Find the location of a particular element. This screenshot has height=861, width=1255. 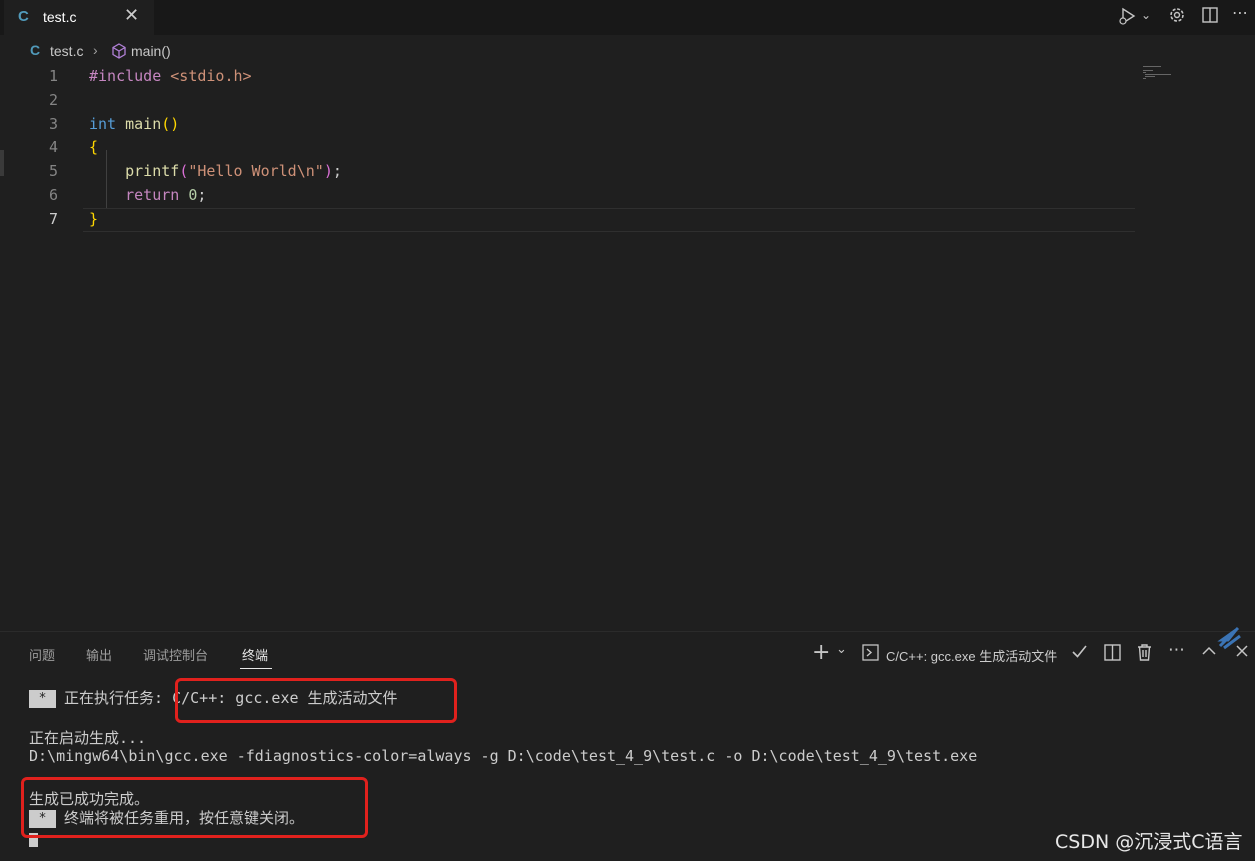

line-number: 5 is located at coordinates (53, 171).